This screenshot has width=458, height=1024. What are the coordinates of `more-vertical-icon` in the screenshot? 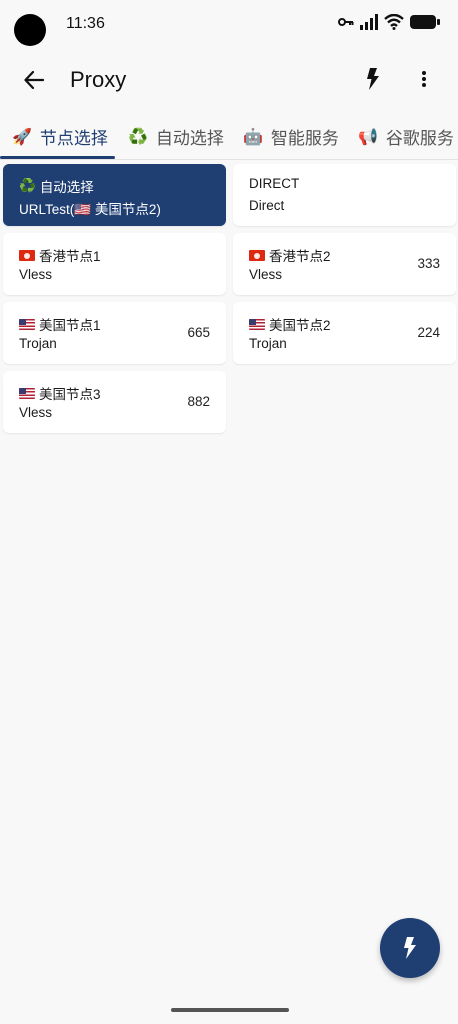 It's located at (424, 79).